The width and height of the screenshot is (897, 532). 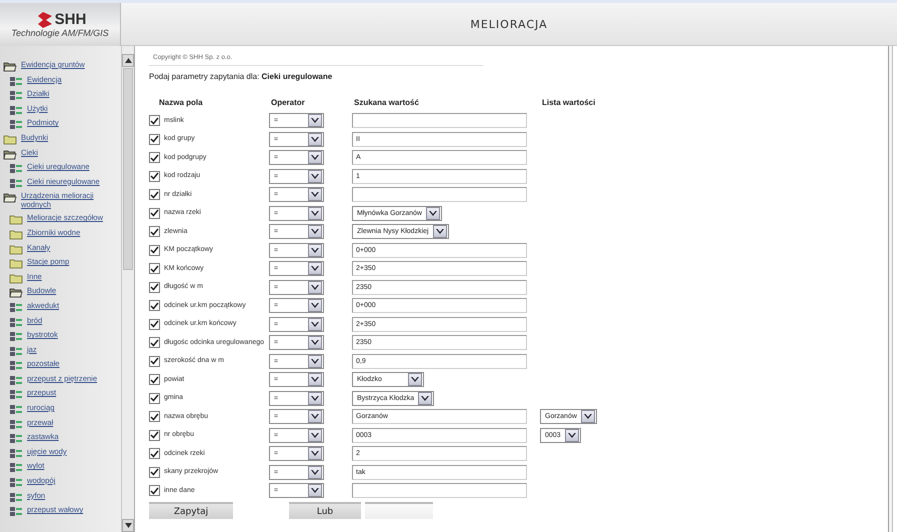 What do you see at coordinates (386, 102) in the screenshot?
I see `column-header: Szukana wartość` at bounding box center [386, 102].